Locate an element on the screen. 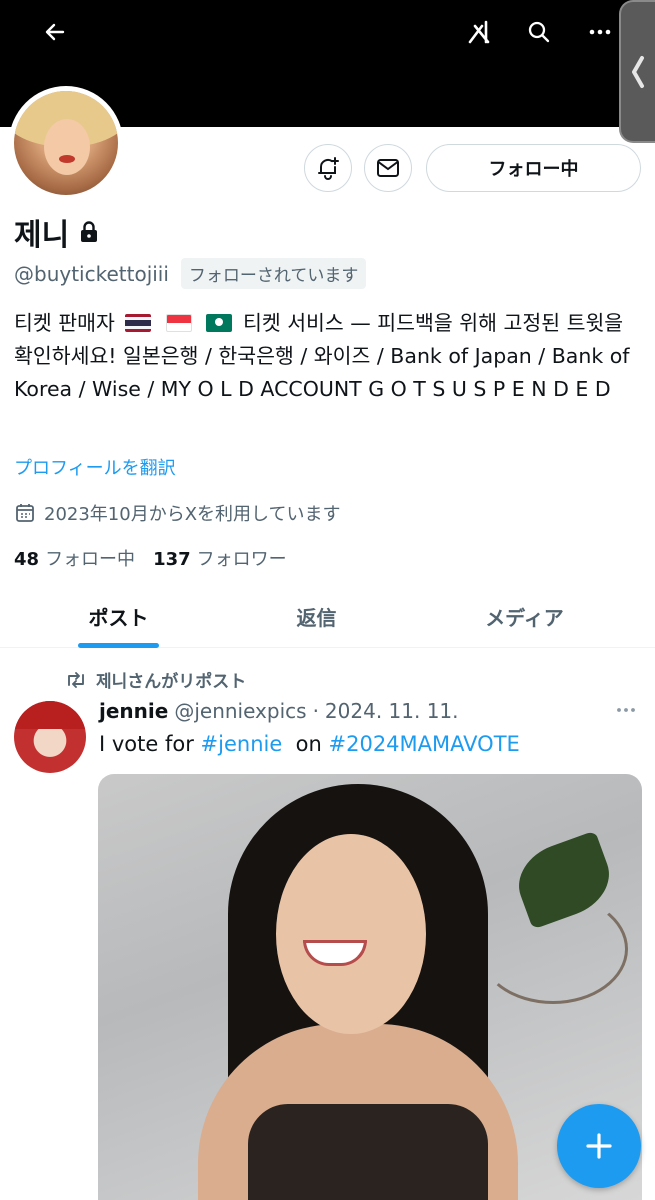  bell-plus-icon is located at coordinates (328, 168).